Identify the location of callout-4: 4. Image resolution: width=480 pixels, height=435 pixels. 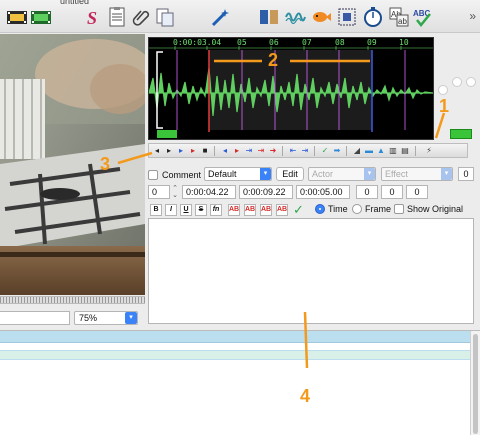
(305, 396).